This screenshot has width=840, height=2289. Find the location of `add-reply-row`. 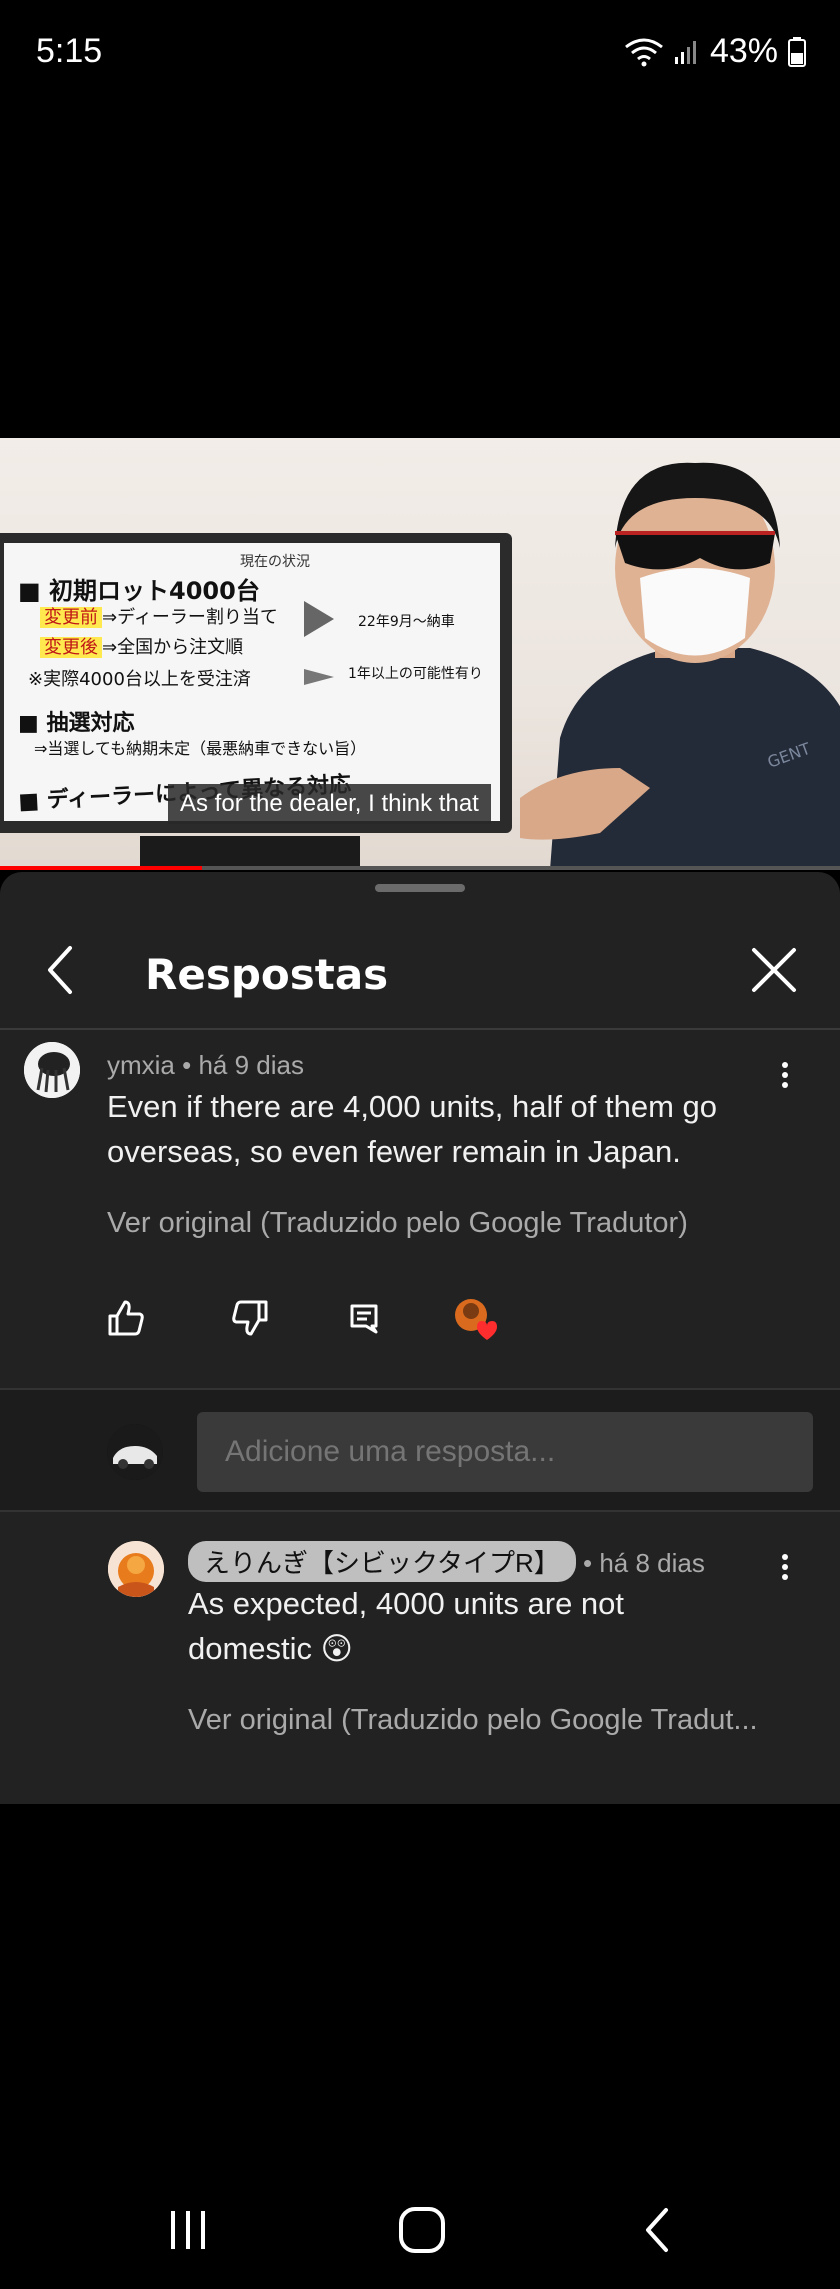

add-reply-row is located at coordinates (420, 1450).